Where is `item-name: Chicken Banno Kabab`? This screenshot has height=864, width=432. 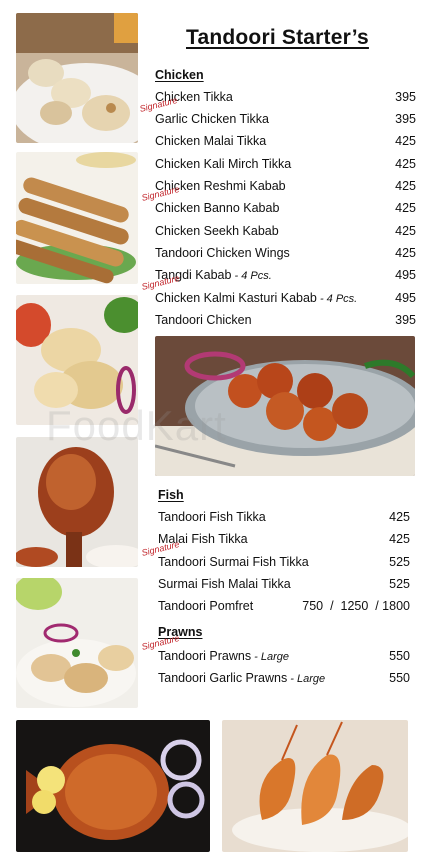
item-name: Chicken Banno Kabab is located at coordinates (217, 208).